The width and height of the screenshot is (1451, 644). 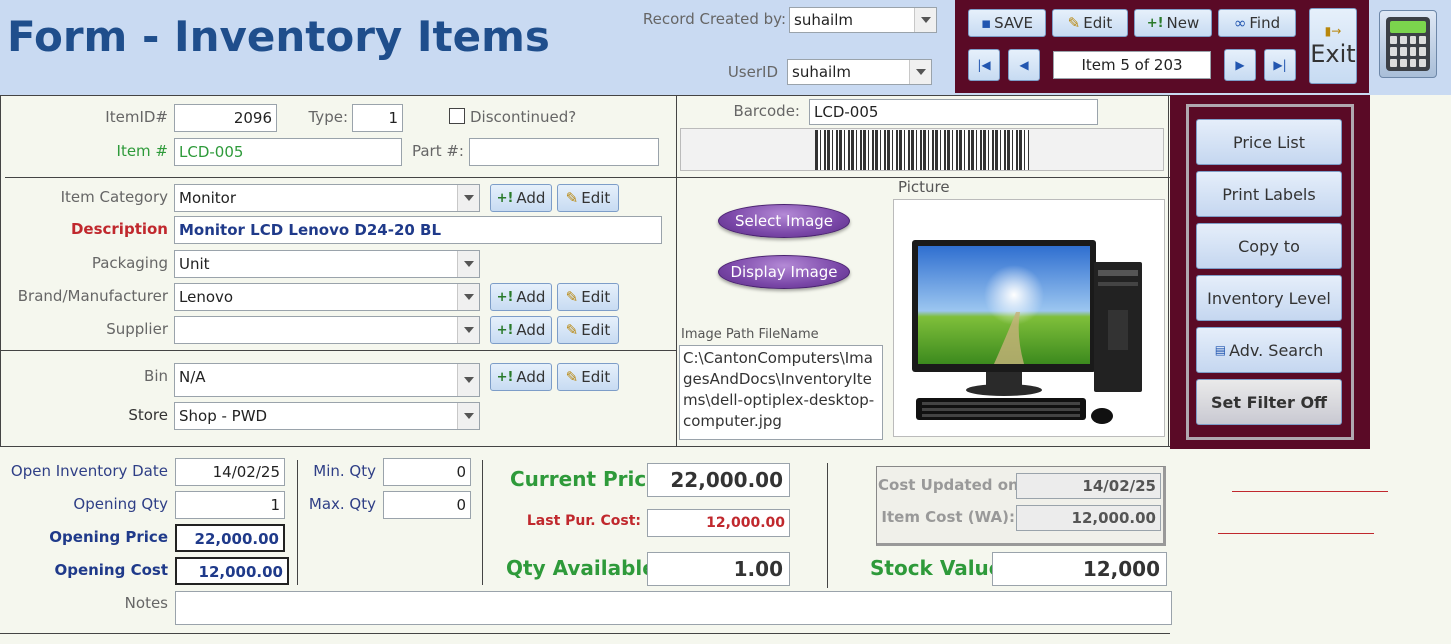 What do you see at coordinates (418, 230) in the screenshot?
I see `description-field: Monitor LCD Lenovo D24-20 BL` at bounding box center [418, 230].